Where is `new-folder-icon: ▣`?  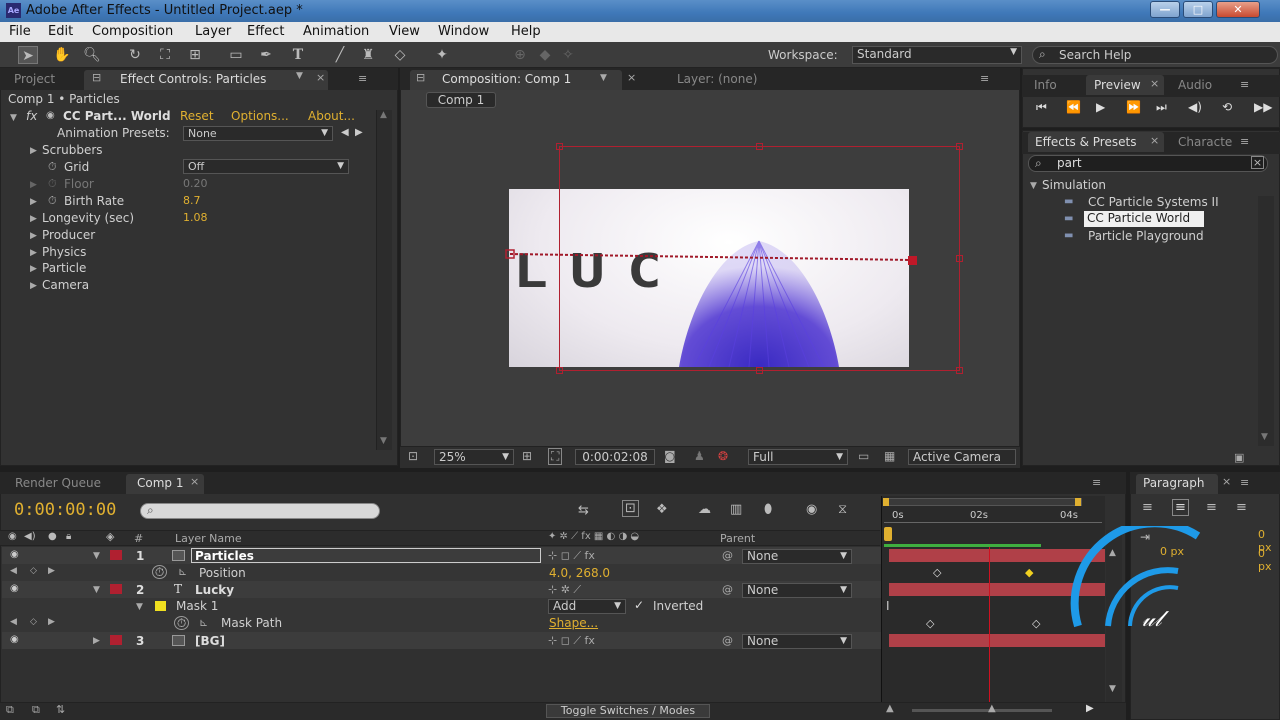 new-folder-icon: ▣ is located at coordinates (1239, 457).